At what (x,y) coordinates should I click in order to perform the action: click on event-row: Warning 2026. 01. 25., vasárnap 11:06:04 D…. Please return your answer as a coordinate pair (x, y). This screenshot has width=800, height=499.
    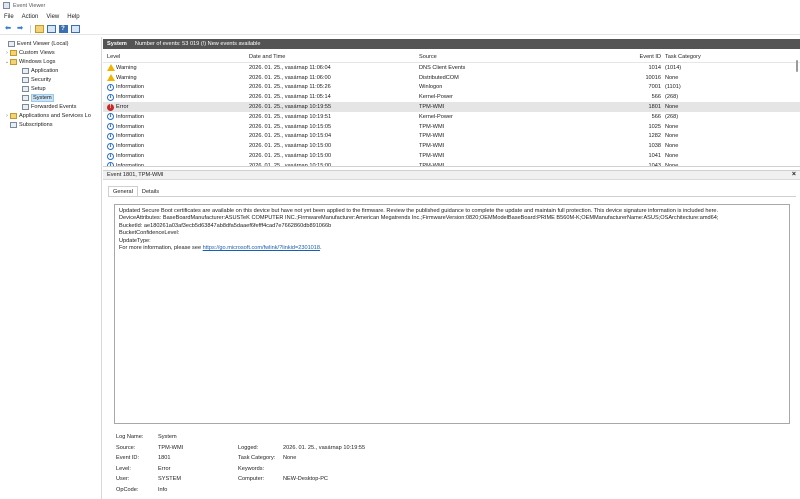
    Looking at the image, I should click on (451, 68).